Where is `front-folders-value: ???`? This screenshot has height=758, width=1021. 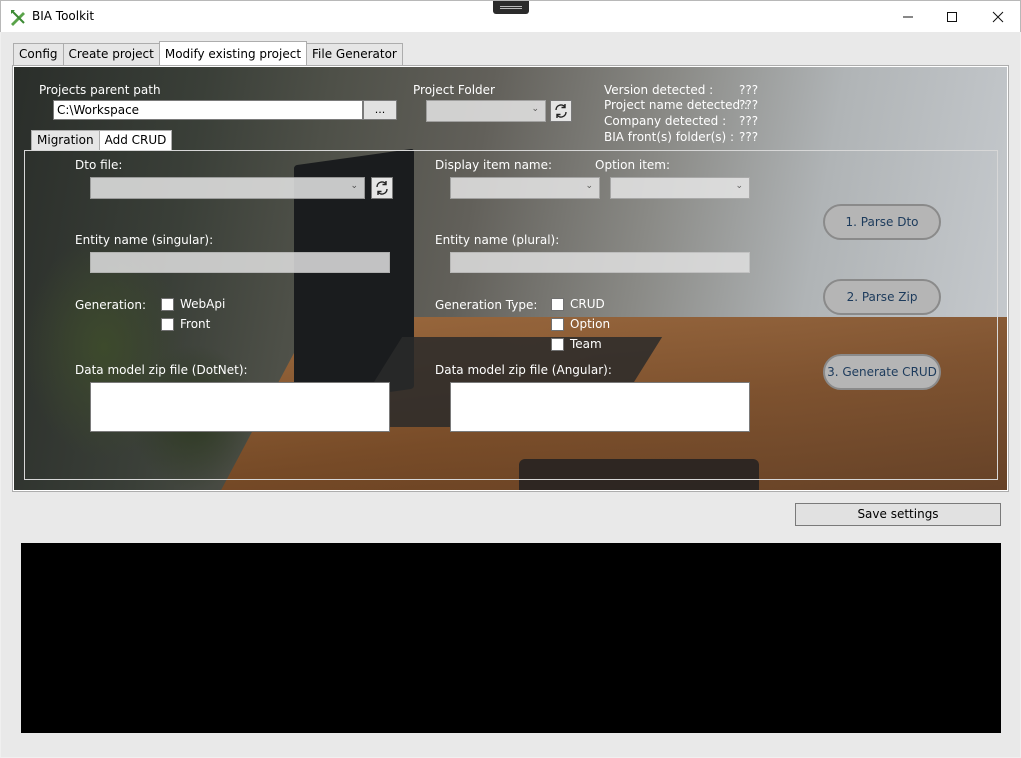 front-folders-value: ??? is located at coordinates (749, 137).